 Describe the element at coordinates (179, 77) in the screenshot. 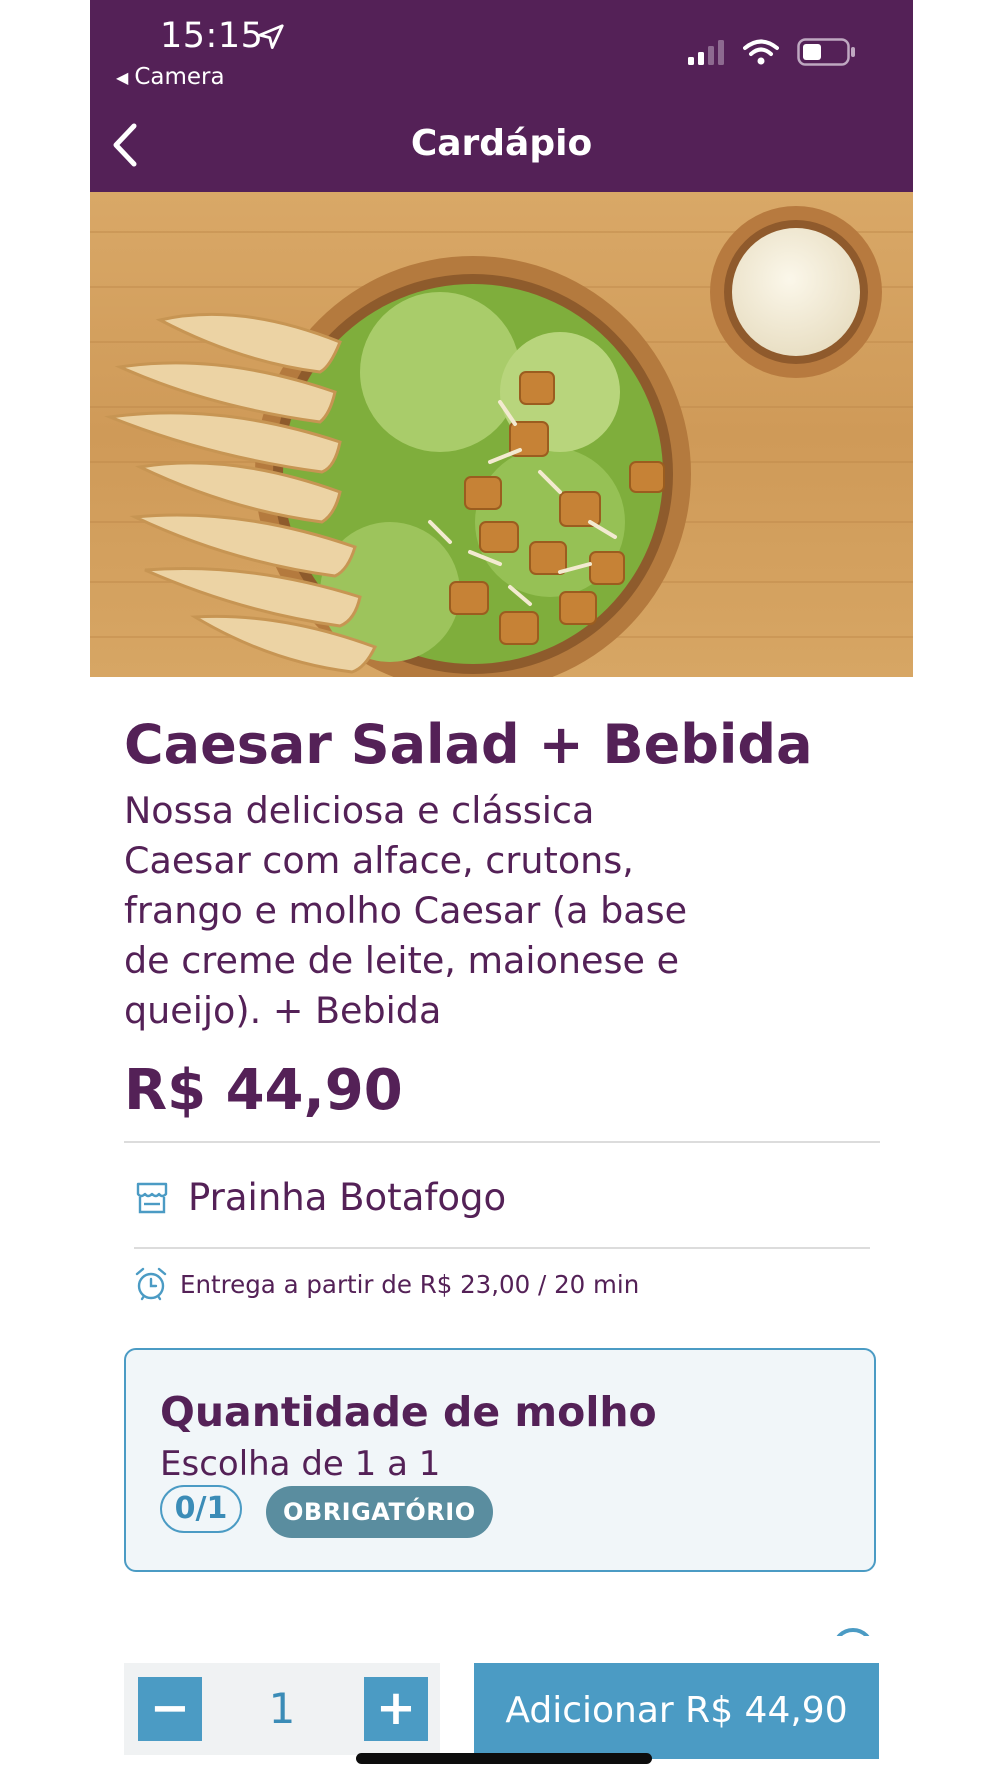

I see `back-app-label: Camera` at that location.